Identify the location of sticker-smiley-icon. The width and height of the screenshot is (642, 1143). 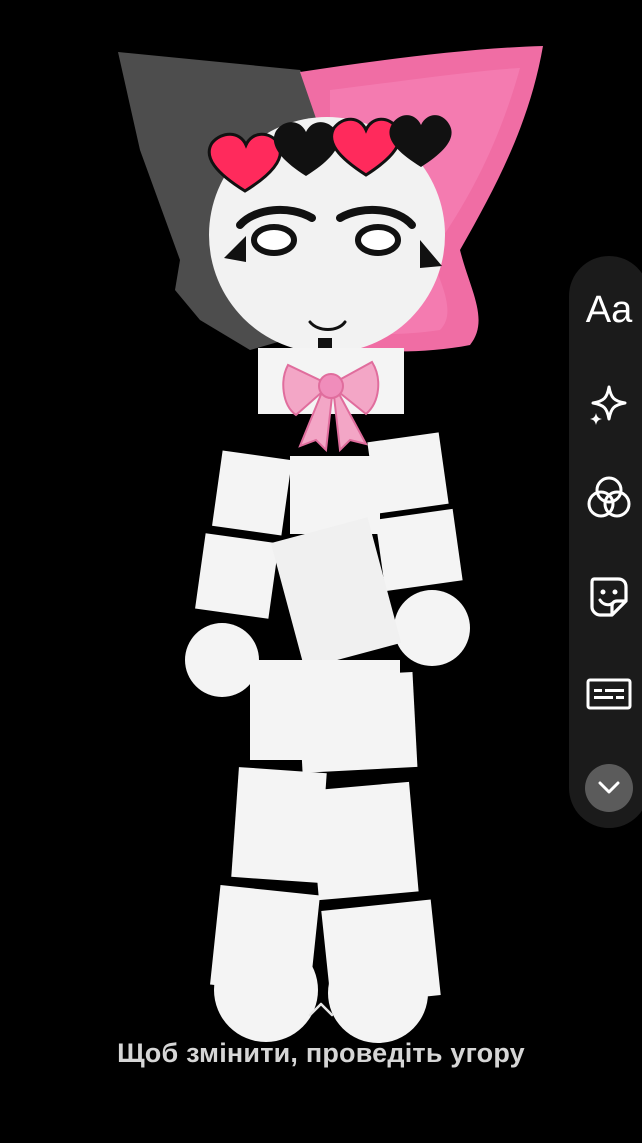
(609, 597).